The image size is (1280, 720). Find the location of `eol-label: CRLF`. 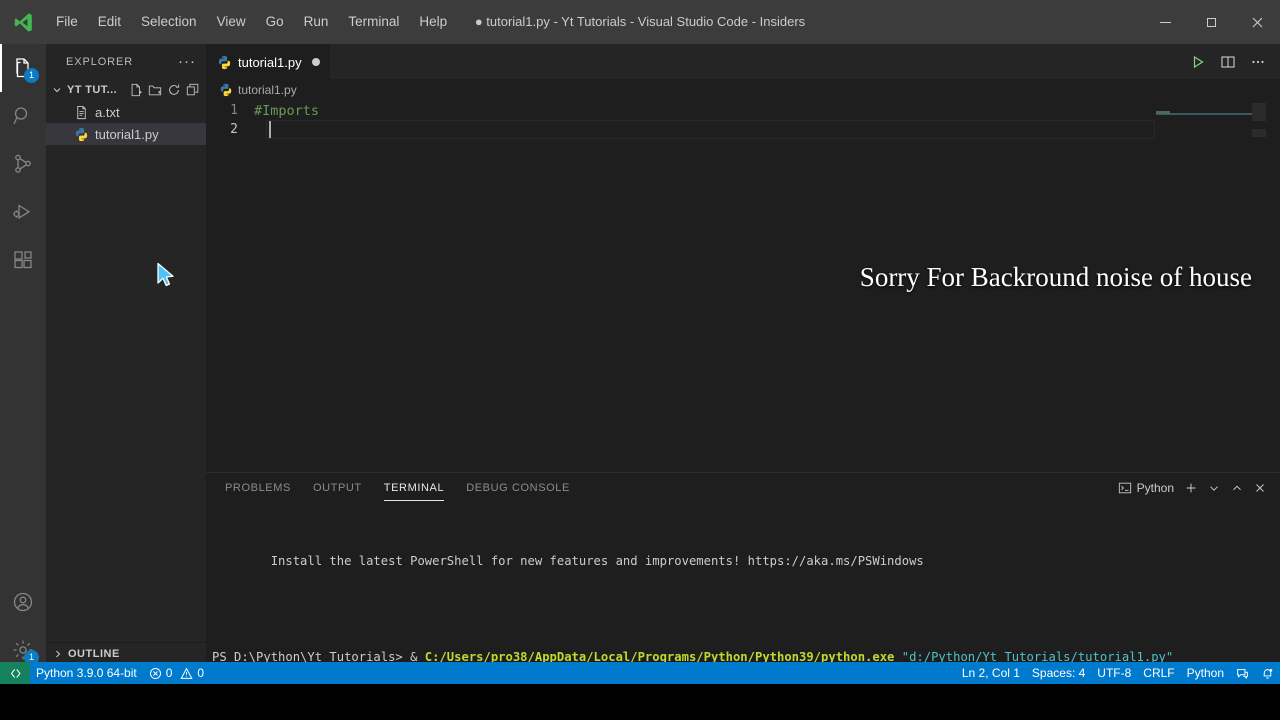

eol-label: CRLF is located at coordinates (1159, 673).